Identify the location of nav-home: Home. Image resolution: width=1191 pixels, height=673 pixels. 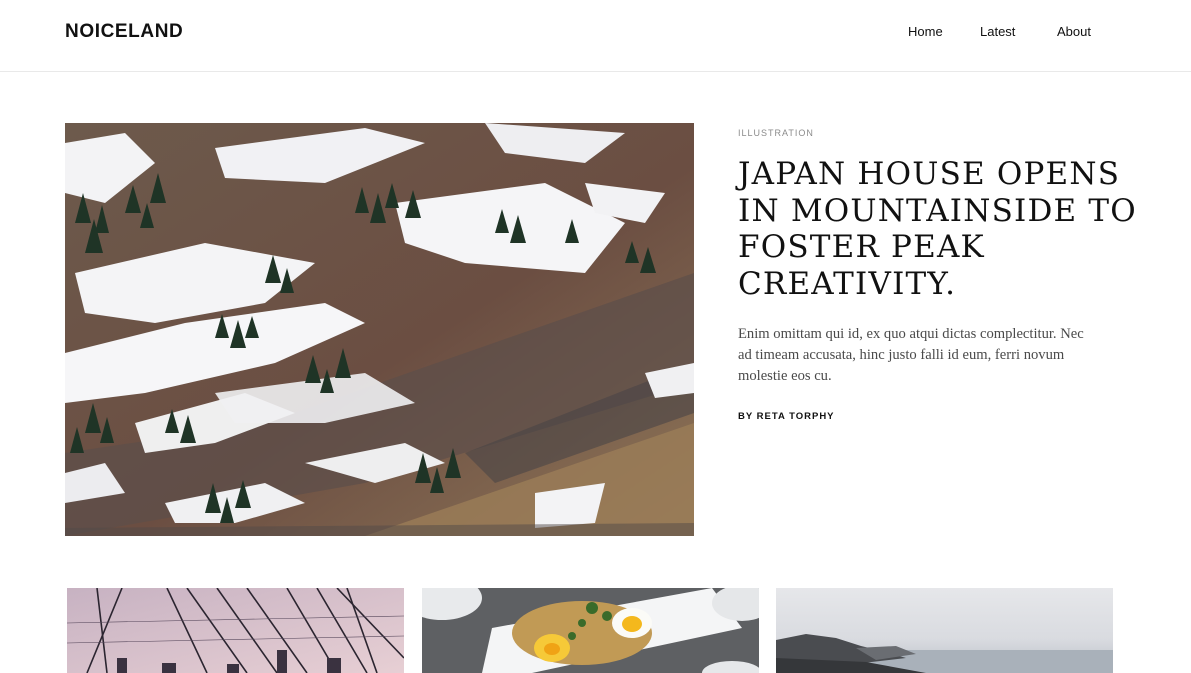
(925, 31).